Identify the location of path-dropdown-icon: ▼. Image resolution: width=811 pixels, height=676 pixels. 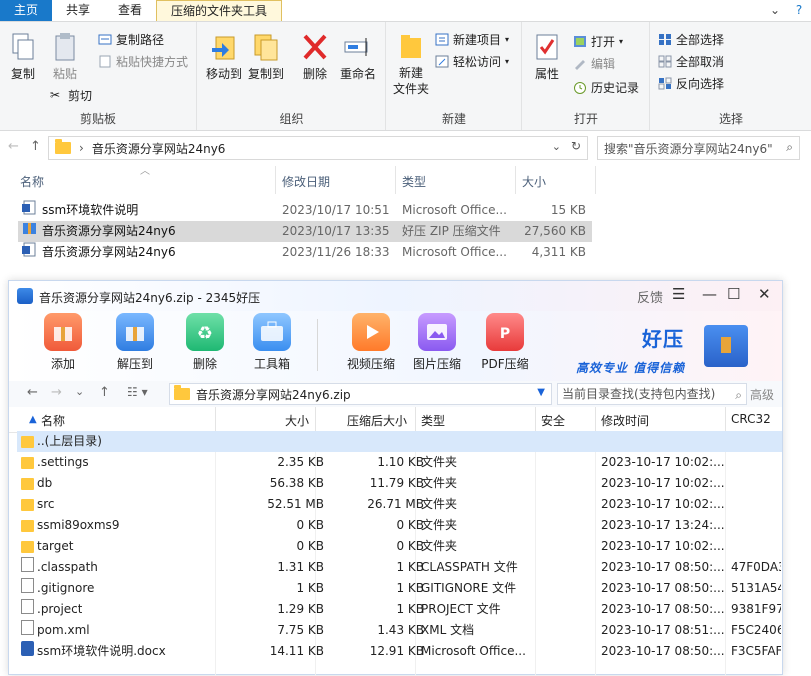
(541, 392).